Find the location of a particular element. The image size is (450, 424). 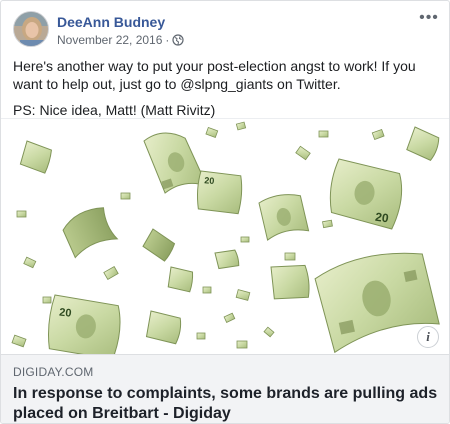

avatar is located at coordinates (31, 29).